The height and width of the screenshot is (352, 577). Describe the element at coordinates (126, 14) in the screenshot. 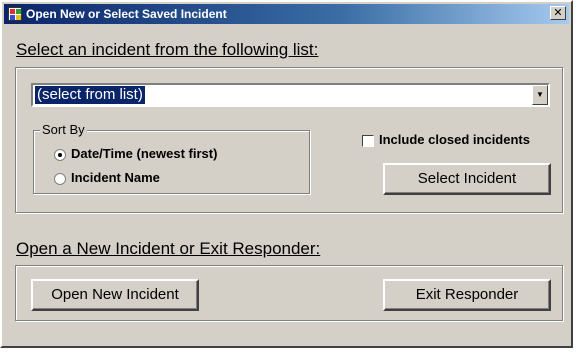

I see `window-title: Open New or Select Saved Incident` at that location.